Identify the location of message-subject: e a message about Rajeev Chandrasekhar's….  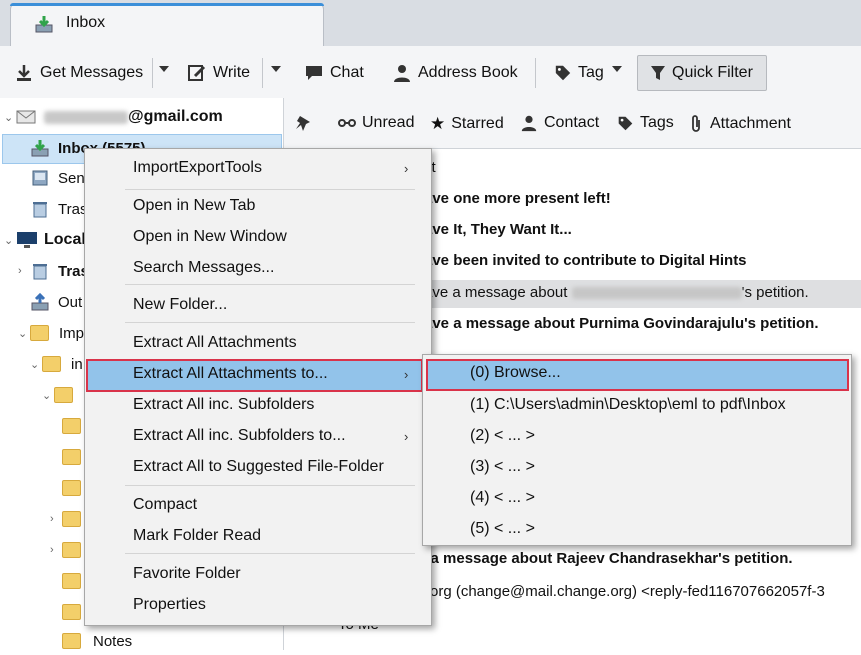
(605, 558).